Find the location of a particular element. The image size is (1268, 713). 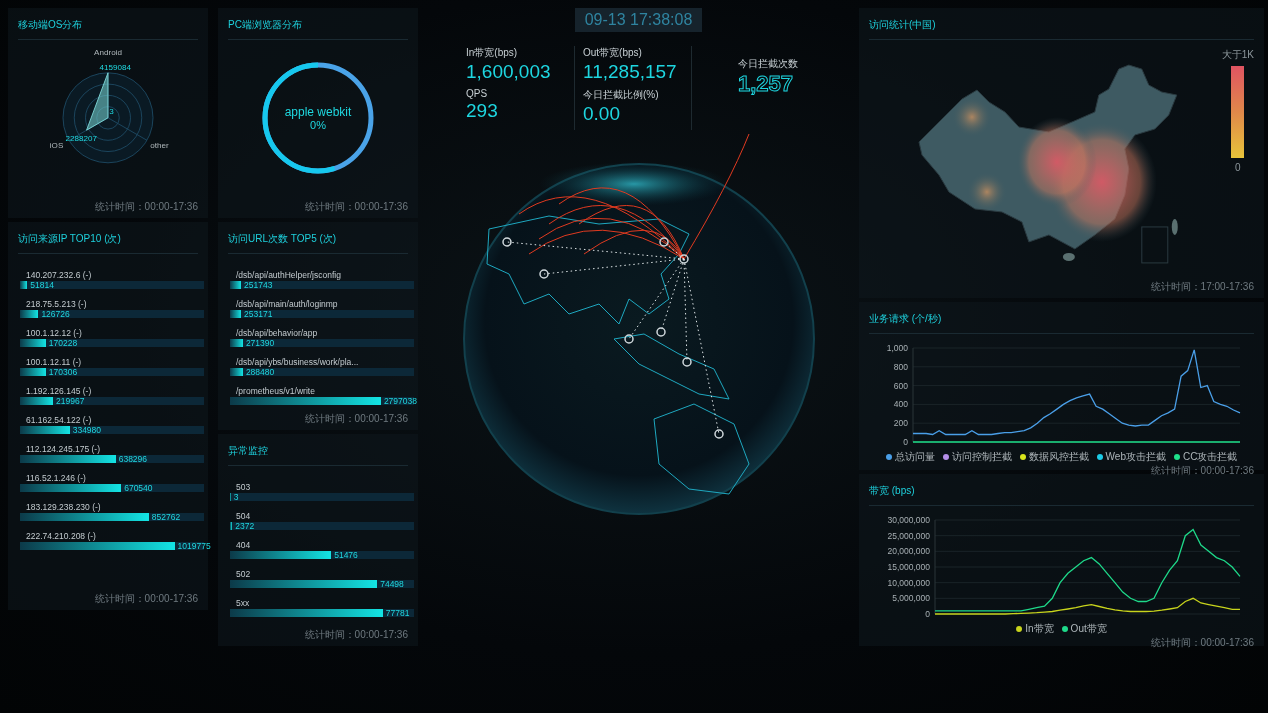

axis-label: 1,000 is located at coordinates (897, 348).